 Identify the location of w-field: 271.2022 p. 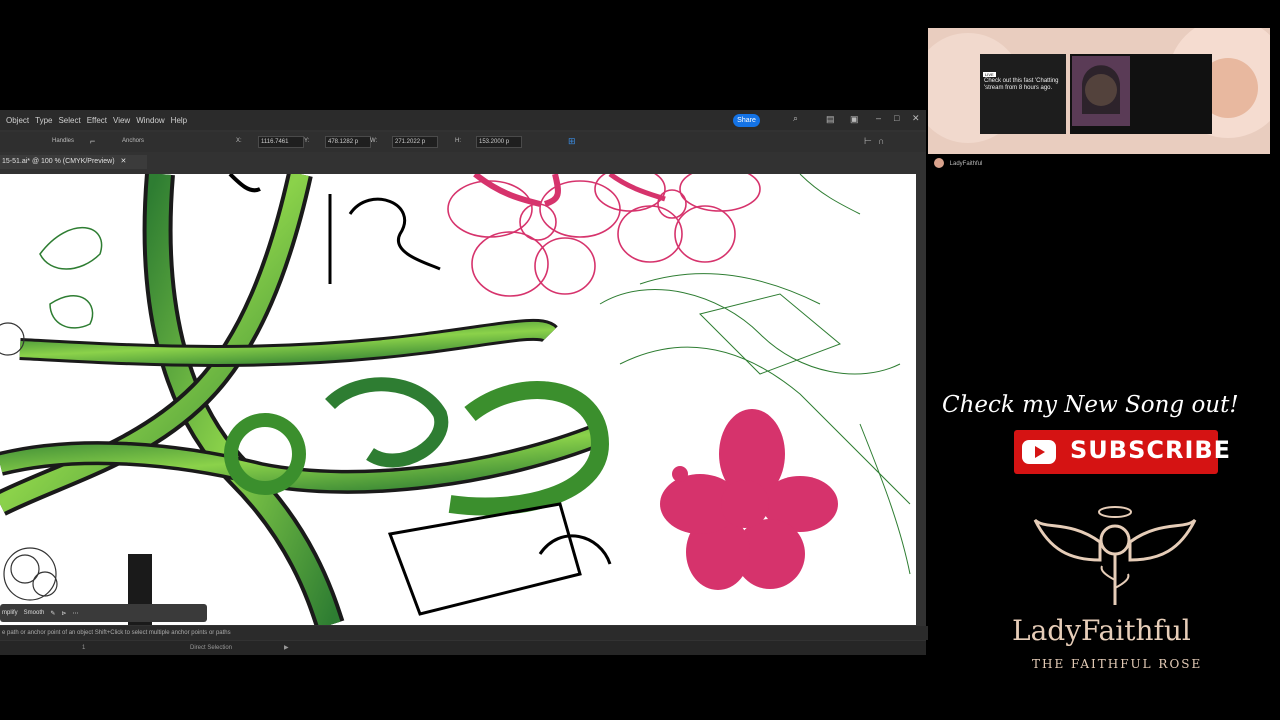
(415, 142).